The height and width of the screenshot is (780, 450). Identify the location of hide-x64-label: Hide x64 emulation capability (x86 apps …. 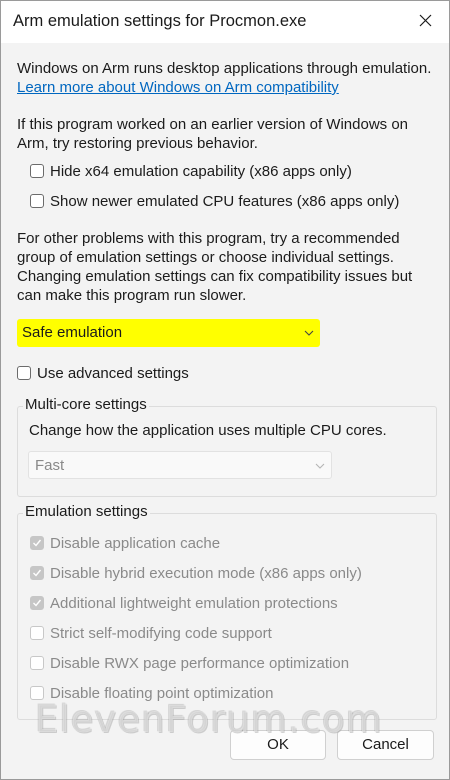
(201, 171).